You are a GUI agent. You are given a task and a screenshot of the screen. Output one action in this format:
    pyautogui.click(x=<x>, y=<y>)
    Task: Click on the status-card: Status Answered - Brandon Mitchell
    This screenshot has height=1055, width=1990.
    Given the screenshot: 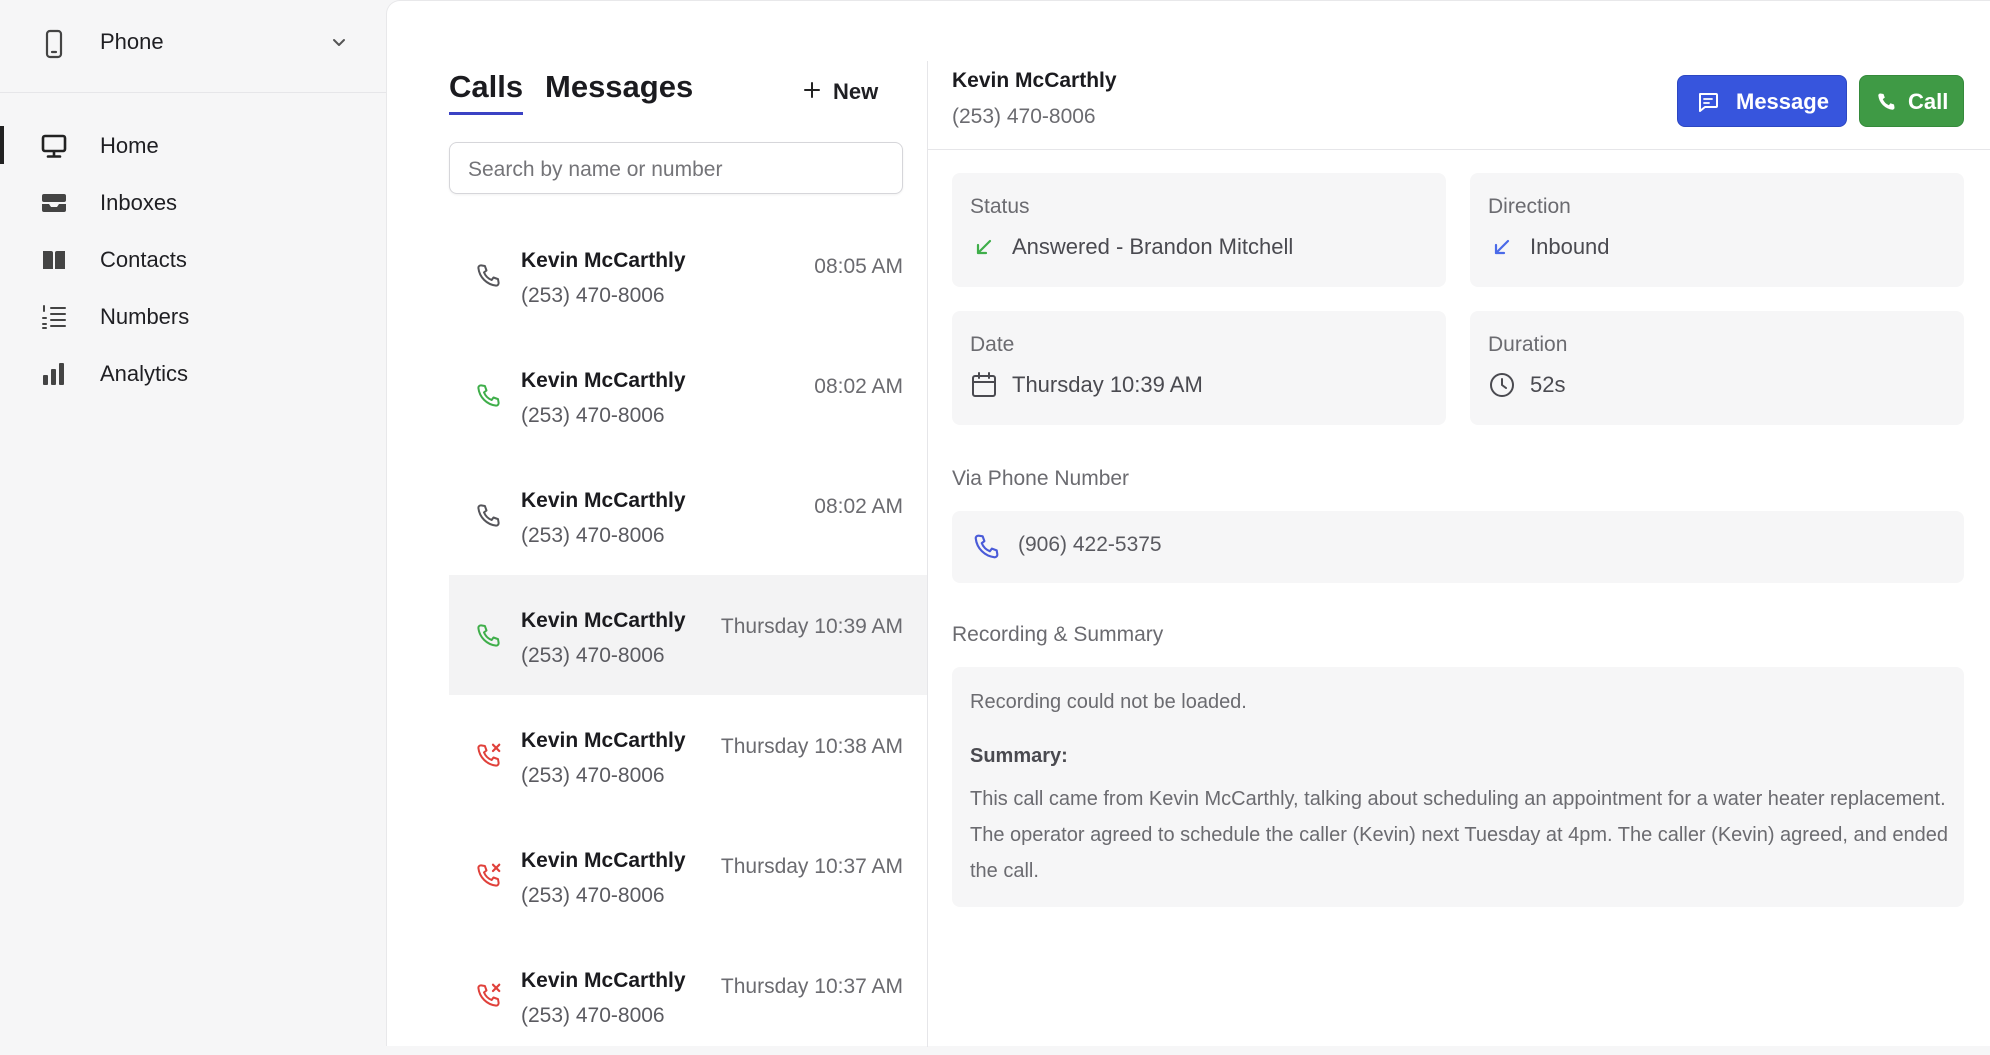 What is the action you would take?
    pyautogui.click(x=1199, y=230)
    